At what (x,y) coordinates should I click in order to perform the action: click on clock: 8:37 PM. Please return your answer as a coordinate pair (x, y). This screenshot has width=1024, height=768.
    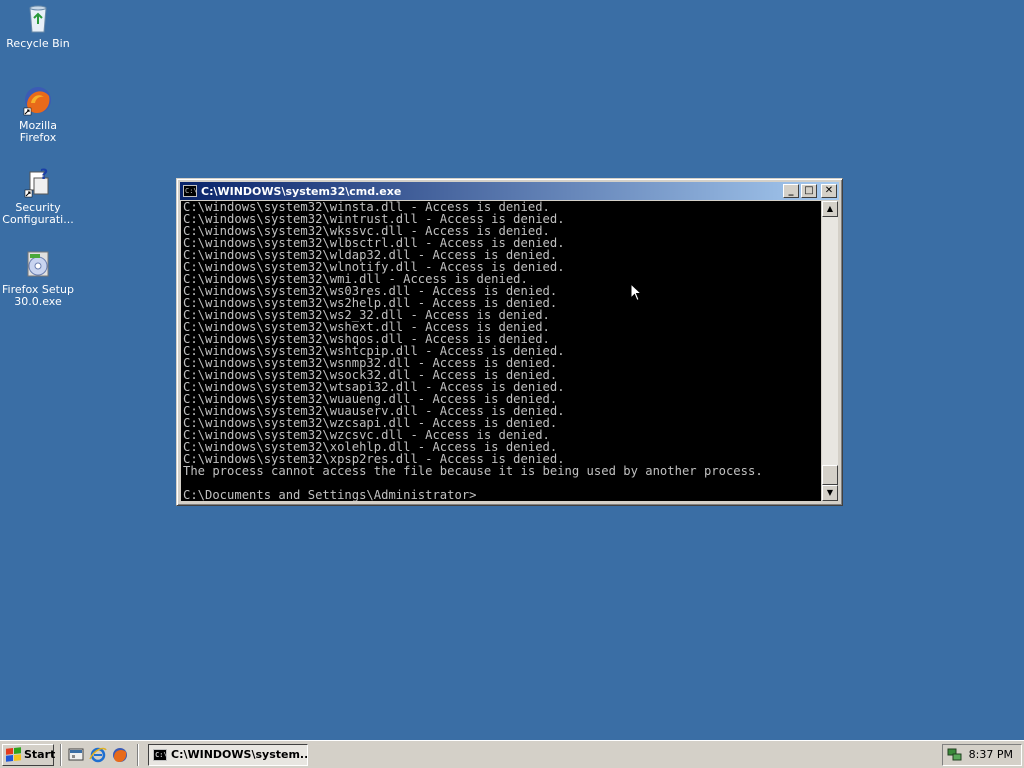
    Looking at the image, I should click on (991, 754).